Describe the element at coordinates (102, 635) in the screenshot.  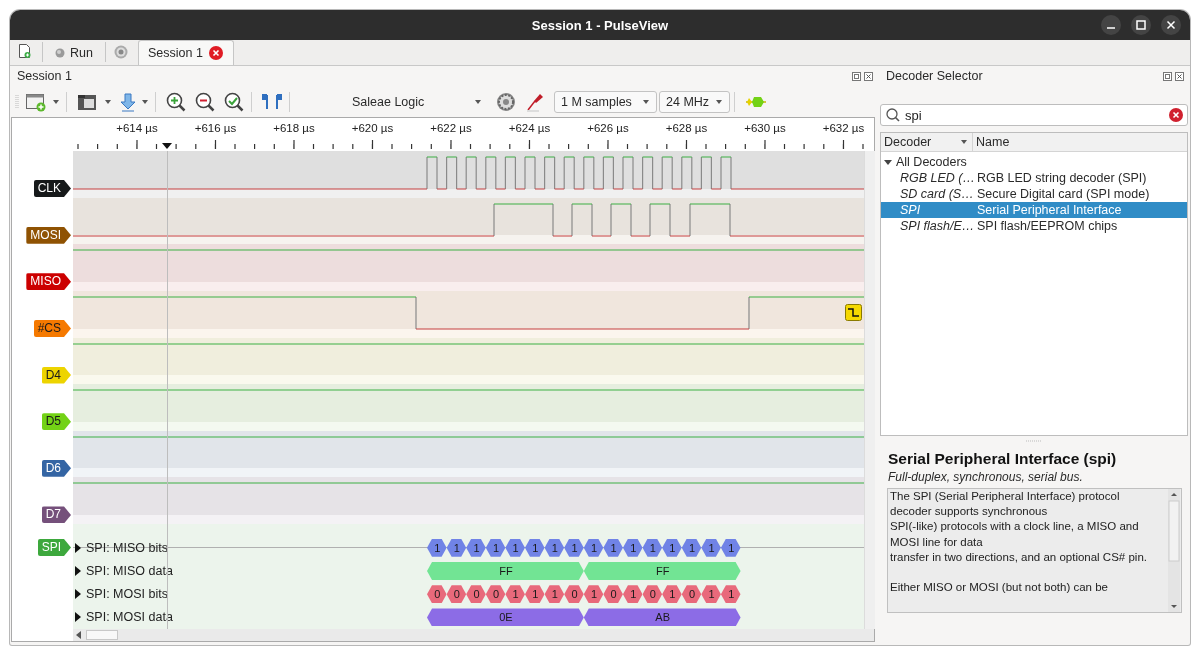
I see `scrollbar-thumb` at that location.